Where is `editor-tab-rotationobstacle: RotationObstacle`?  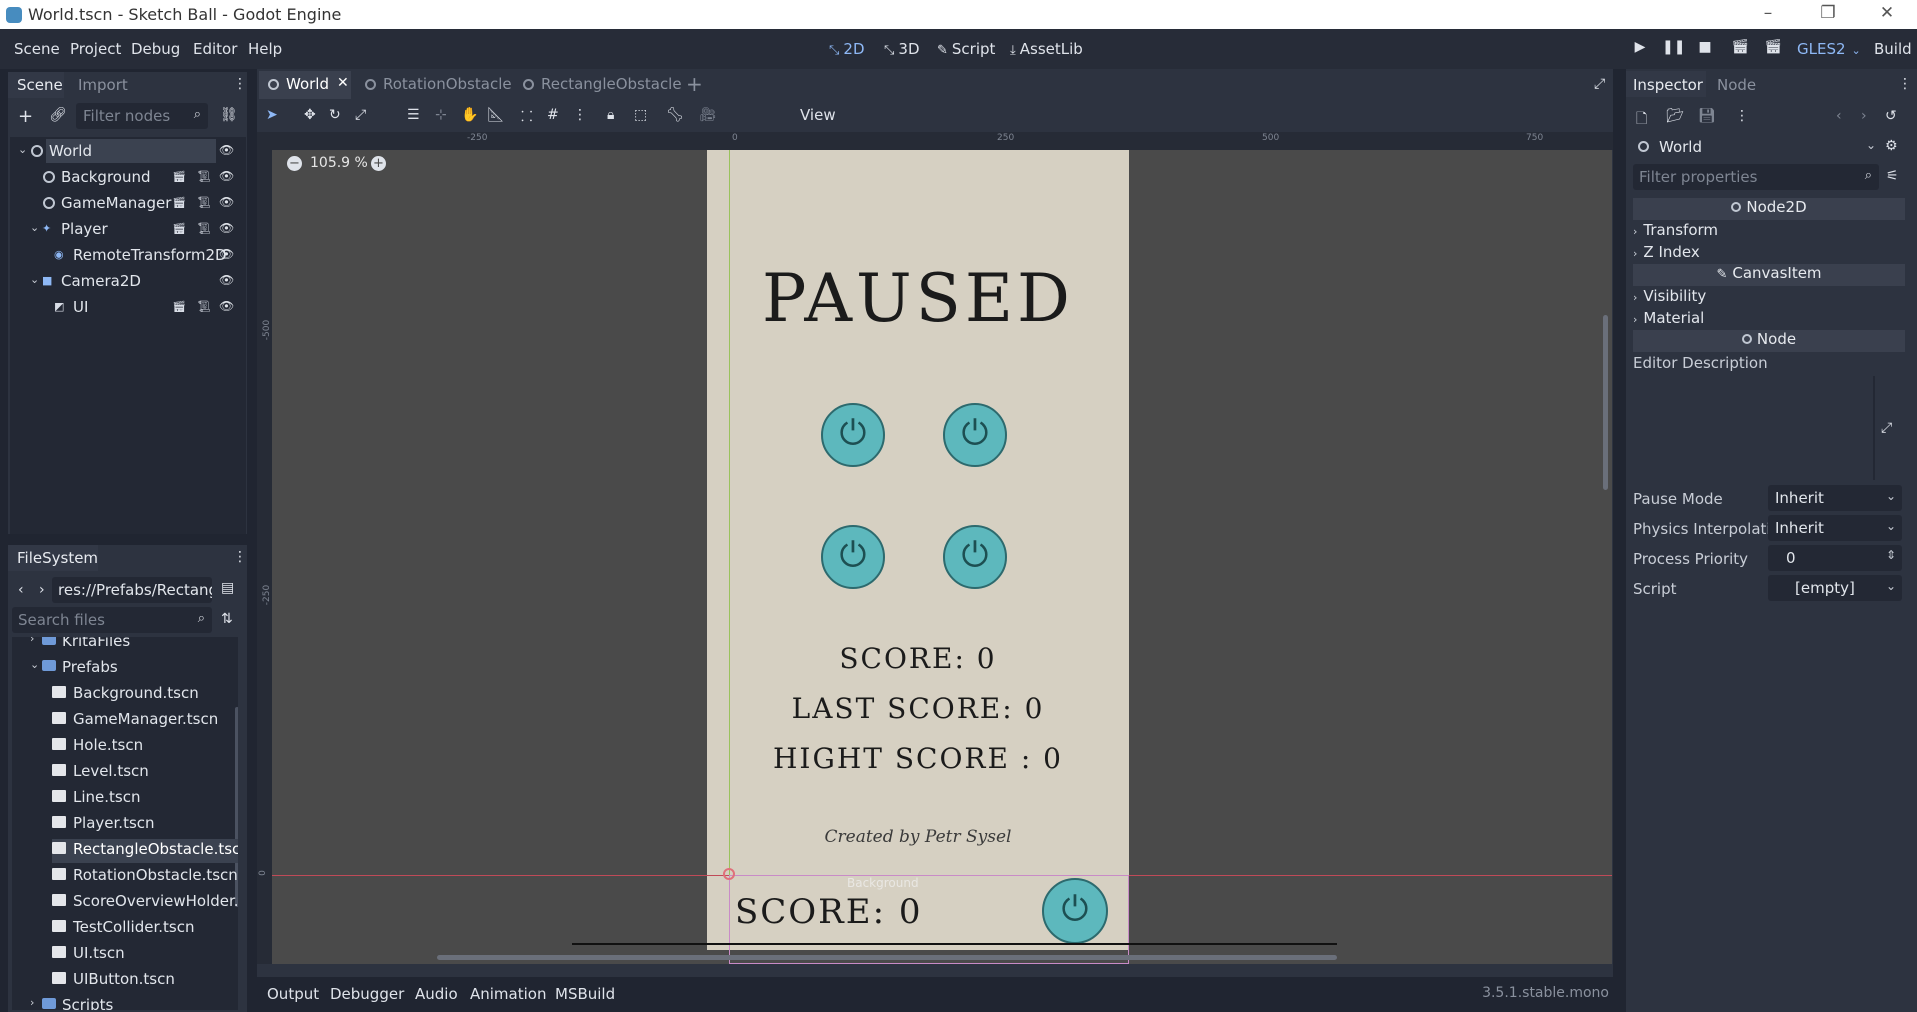 editor-tab-rotationobstacle: RotationObstacle is located at coordinates (434, 85).